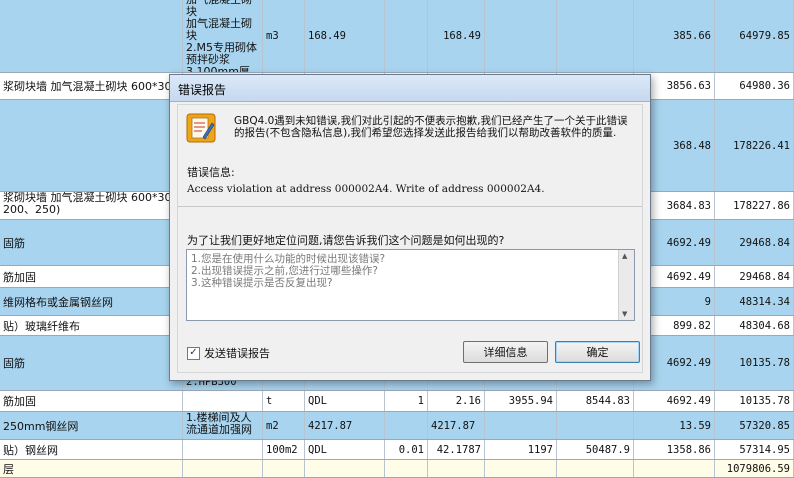  I want to click on table-cell: 64980.36, so click(754, 86).